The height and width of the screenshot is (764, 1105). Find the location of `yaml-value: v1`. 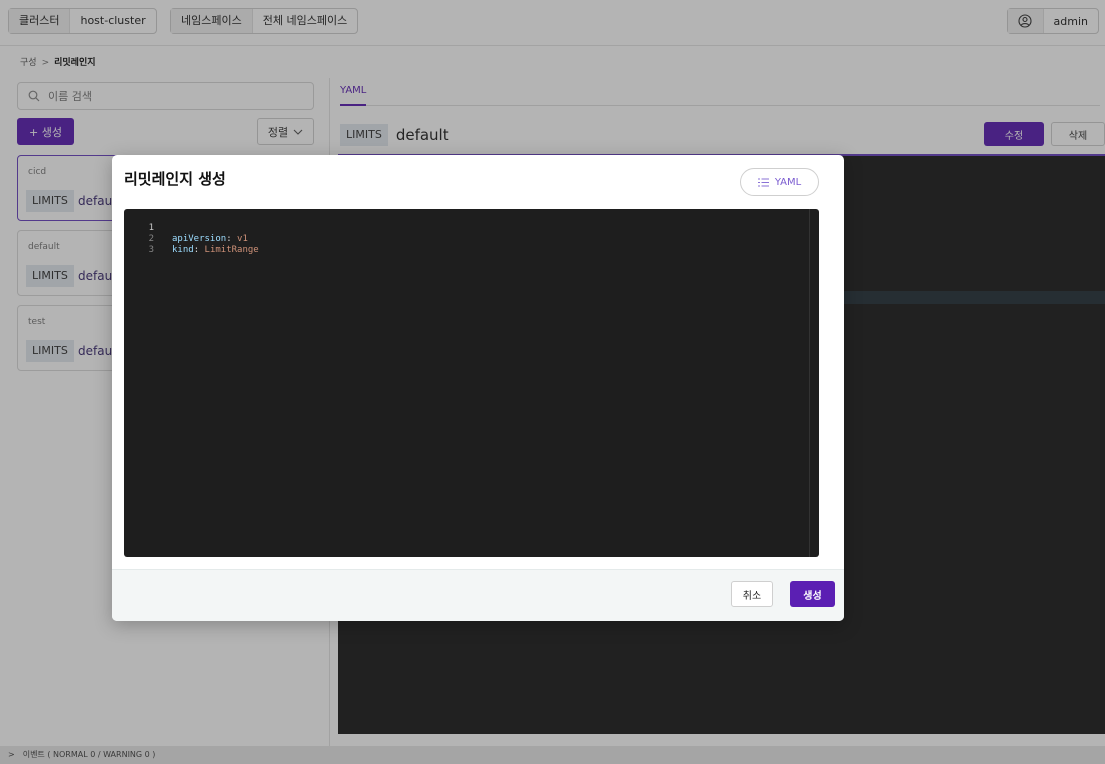

yaml-value: v1 is located at coordinates (242, 239).